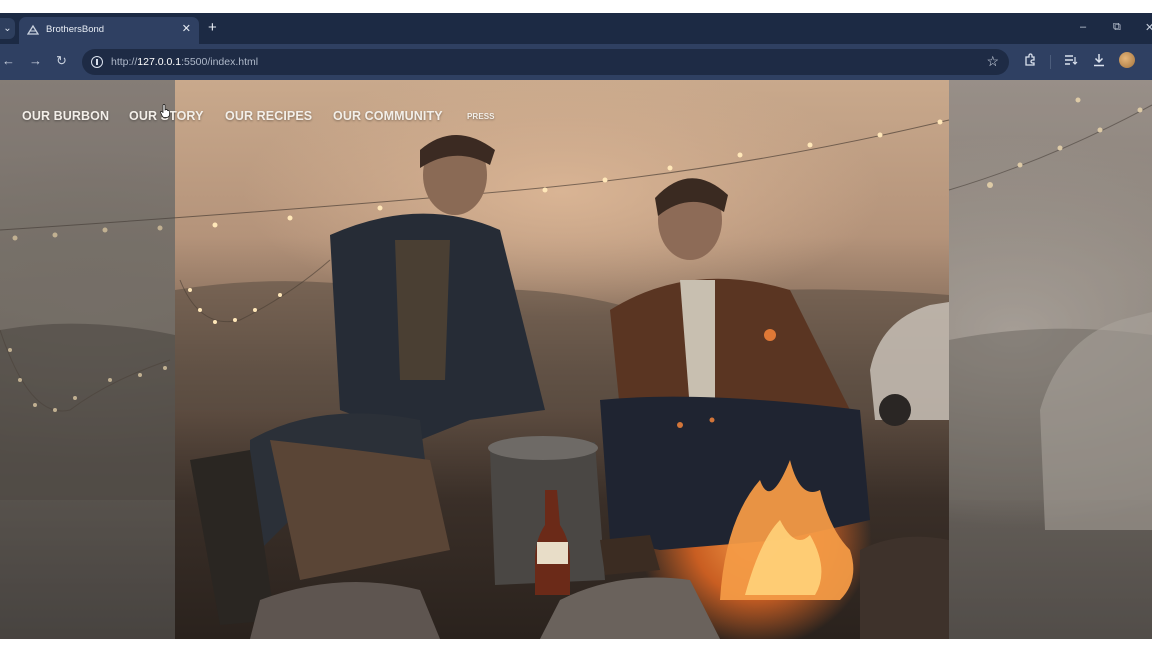  Describe the element at coordinates (545, 62) in the screenshot. I see `address-bar: http://127.0.0.1:5500/index.html ☆` at that location.